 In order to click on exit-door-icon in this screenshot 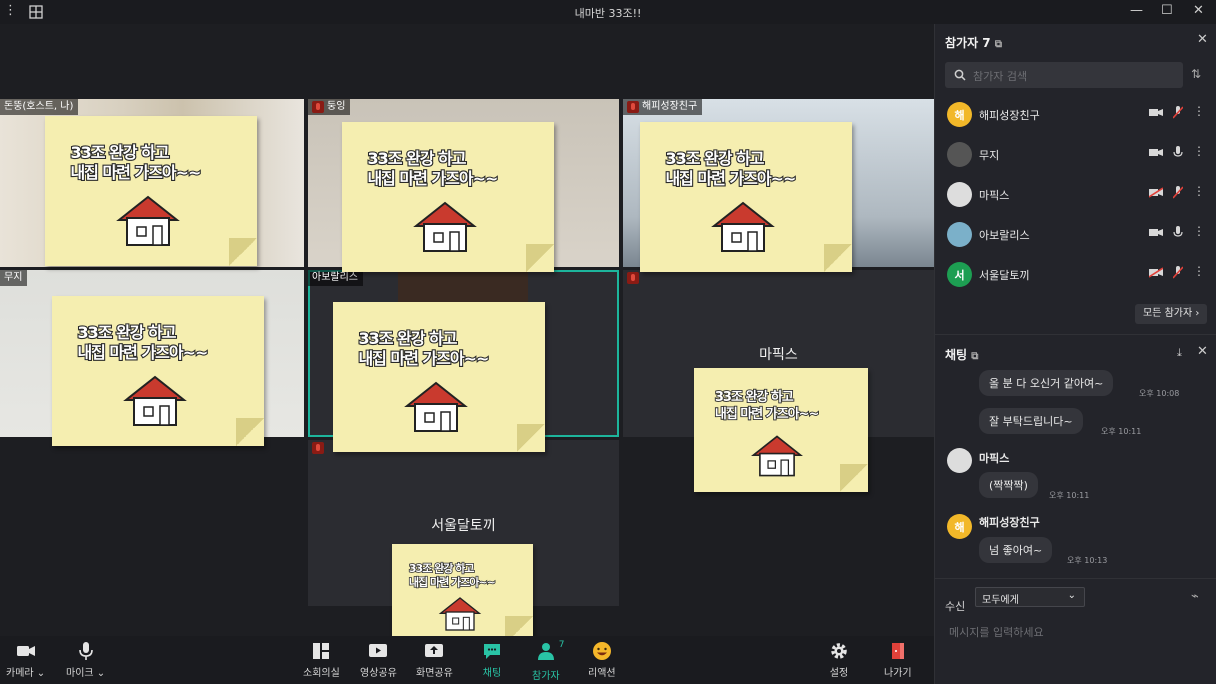, I will do `click(897, 651)`.